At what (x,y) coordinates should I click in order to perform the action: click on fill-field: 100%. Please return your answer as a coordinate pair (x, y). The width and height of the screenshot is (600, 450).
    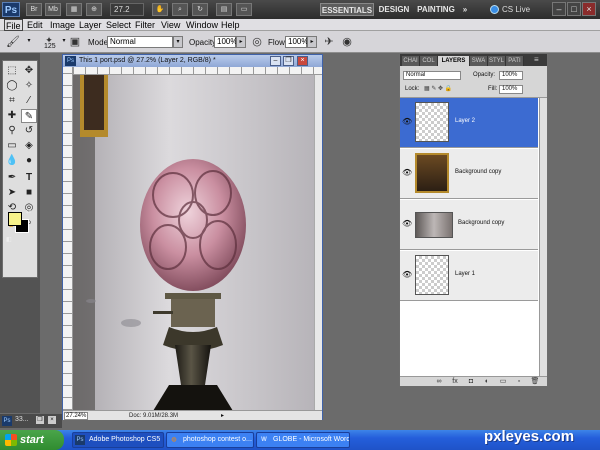
    Looking at the image, I should click on (511, 89).